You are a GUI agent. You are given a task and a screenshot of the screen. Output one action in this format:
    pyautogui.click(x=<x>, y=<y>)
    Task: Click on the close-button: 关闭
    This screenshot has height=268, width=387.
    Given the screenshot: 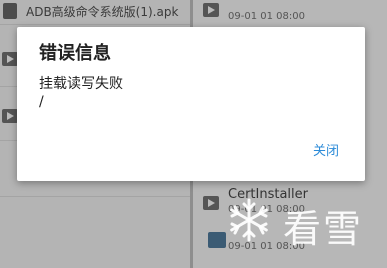 What is the action you would take?
    pyautogui.click(x=326, y=149)
    